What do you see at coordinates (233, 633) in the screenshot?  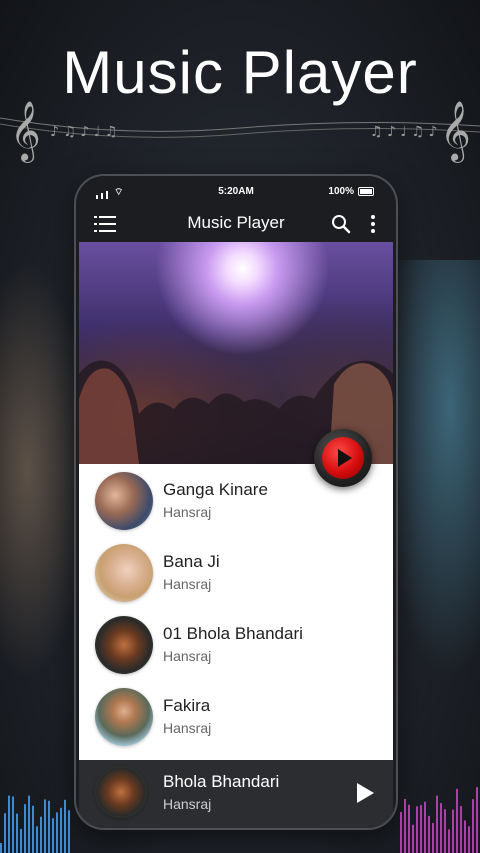 I see `song-title: 01 Bhola Bhandari` at bounding box center [233, 633].